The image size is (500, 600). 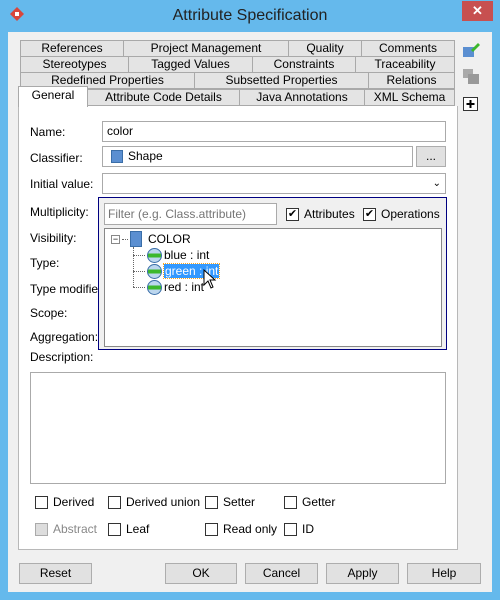 What do you see at coordinates (145, 156) in the screenshot?
I see `classifier-value: Shape` at bounding box center [145, 156].